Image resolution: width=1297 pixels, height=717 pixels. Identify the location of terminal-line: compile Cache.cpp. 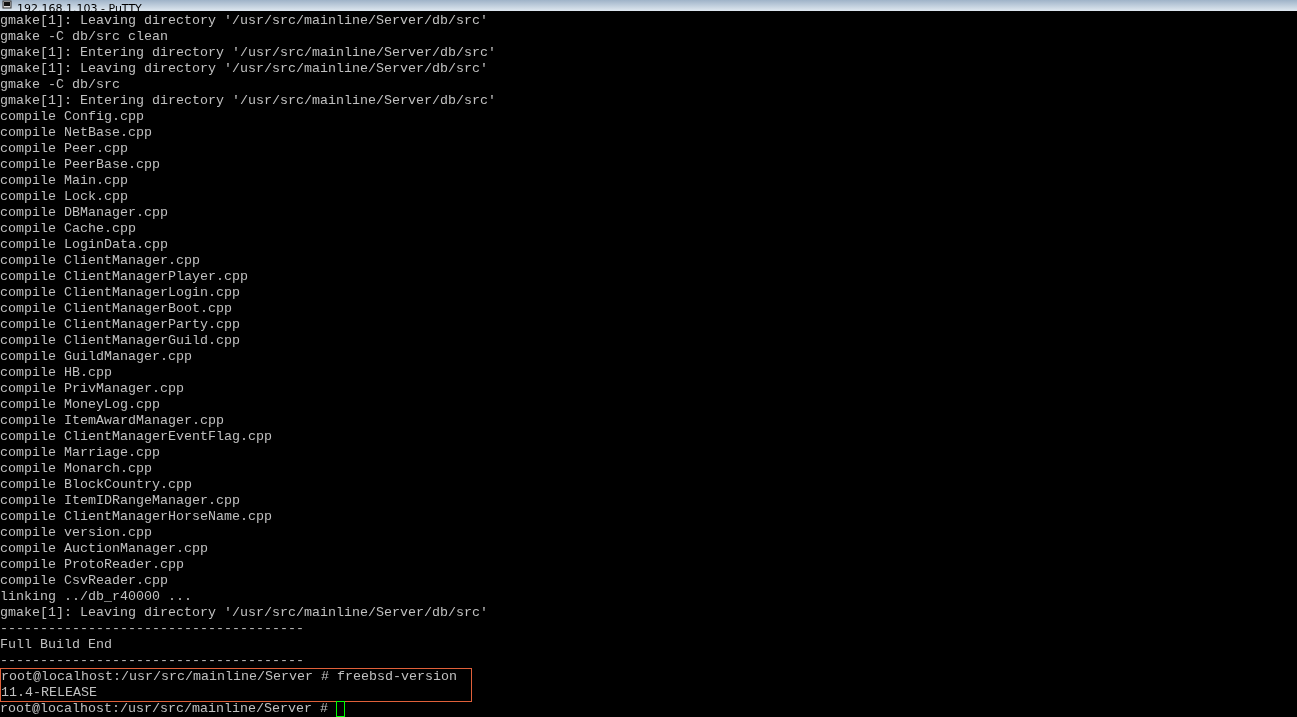
(68, 229).